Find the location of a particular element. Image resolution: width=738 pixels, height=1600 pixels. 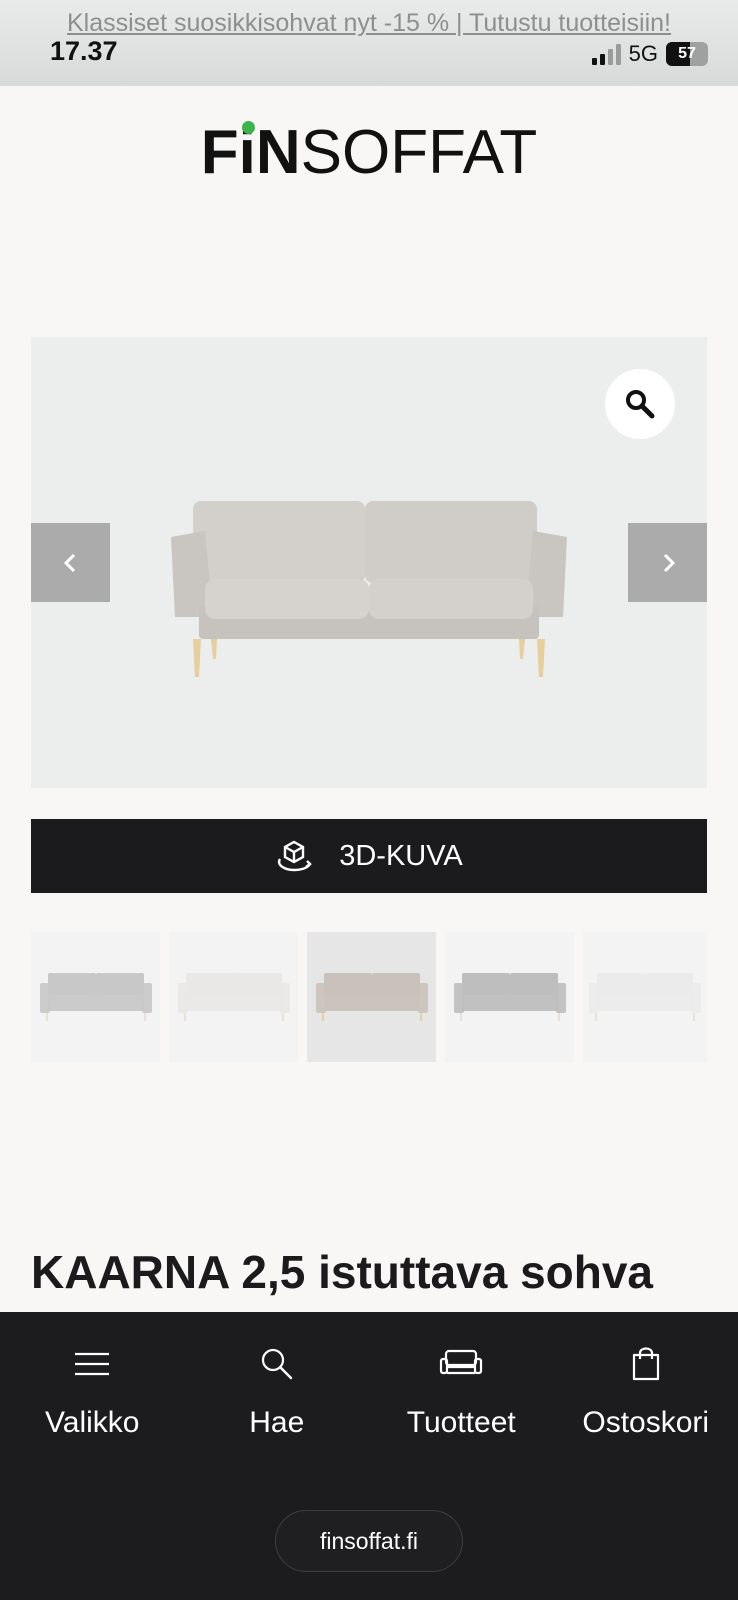

browser-url-pill: finsoffat.fi is located at coordinates (369, 1541).